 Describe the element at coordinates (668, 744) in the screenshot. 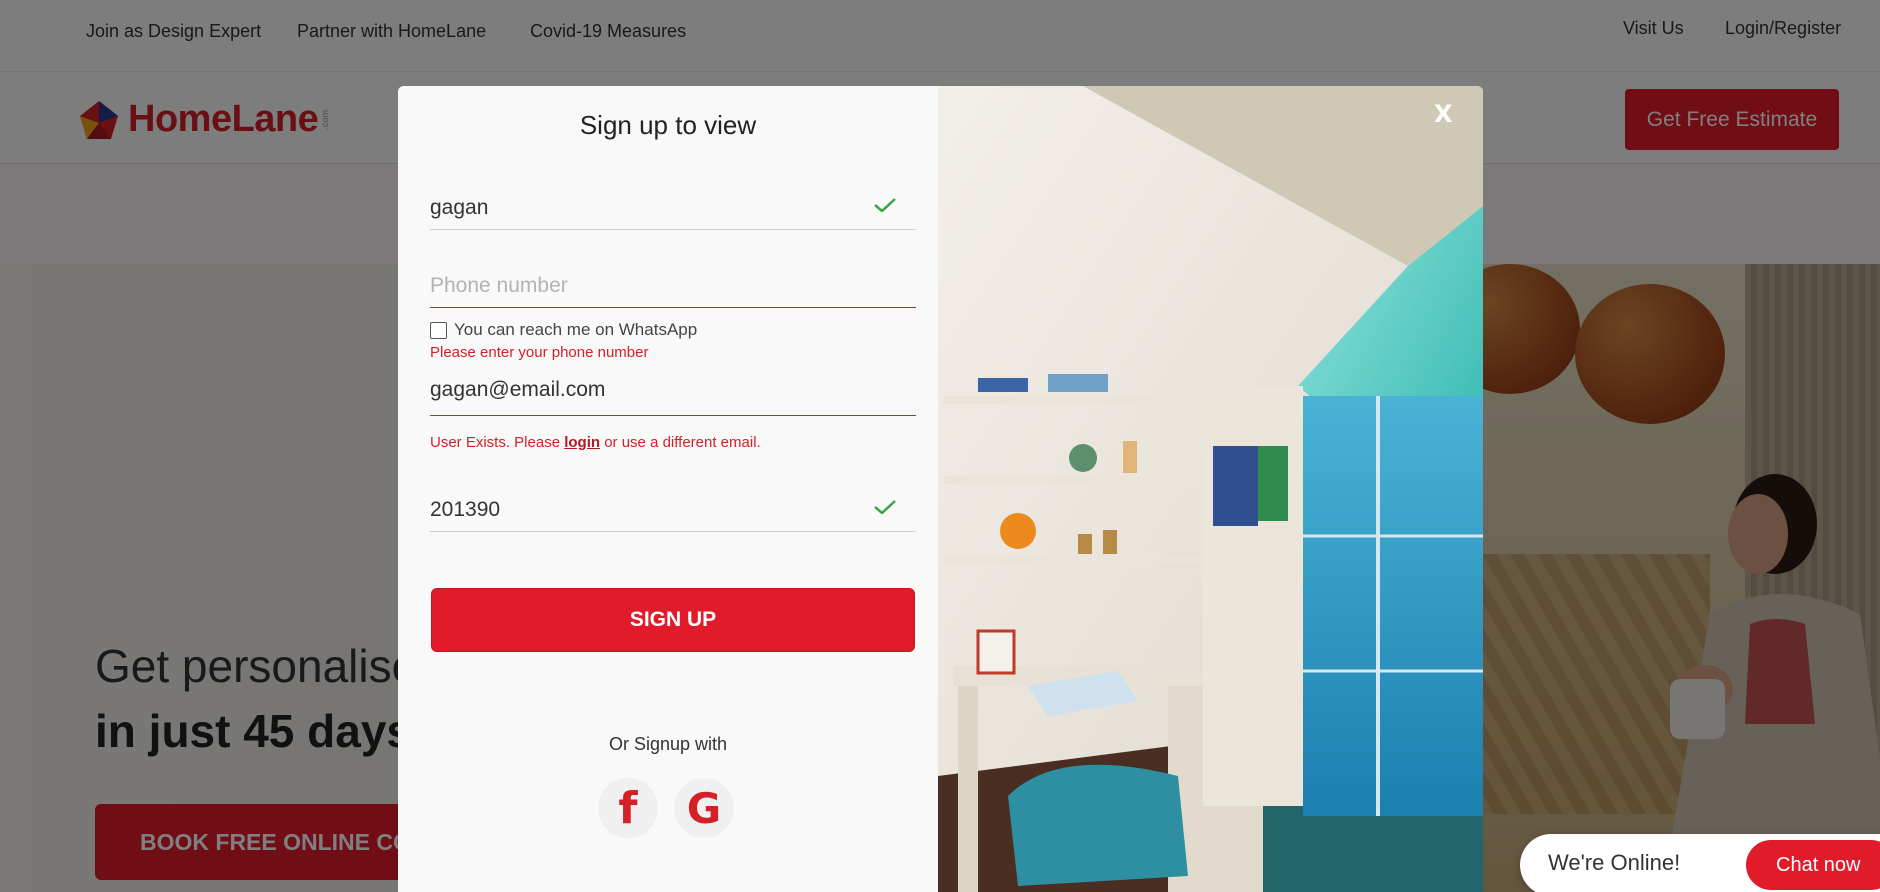

I see `or-signup-with: Or Signup with` at that location.